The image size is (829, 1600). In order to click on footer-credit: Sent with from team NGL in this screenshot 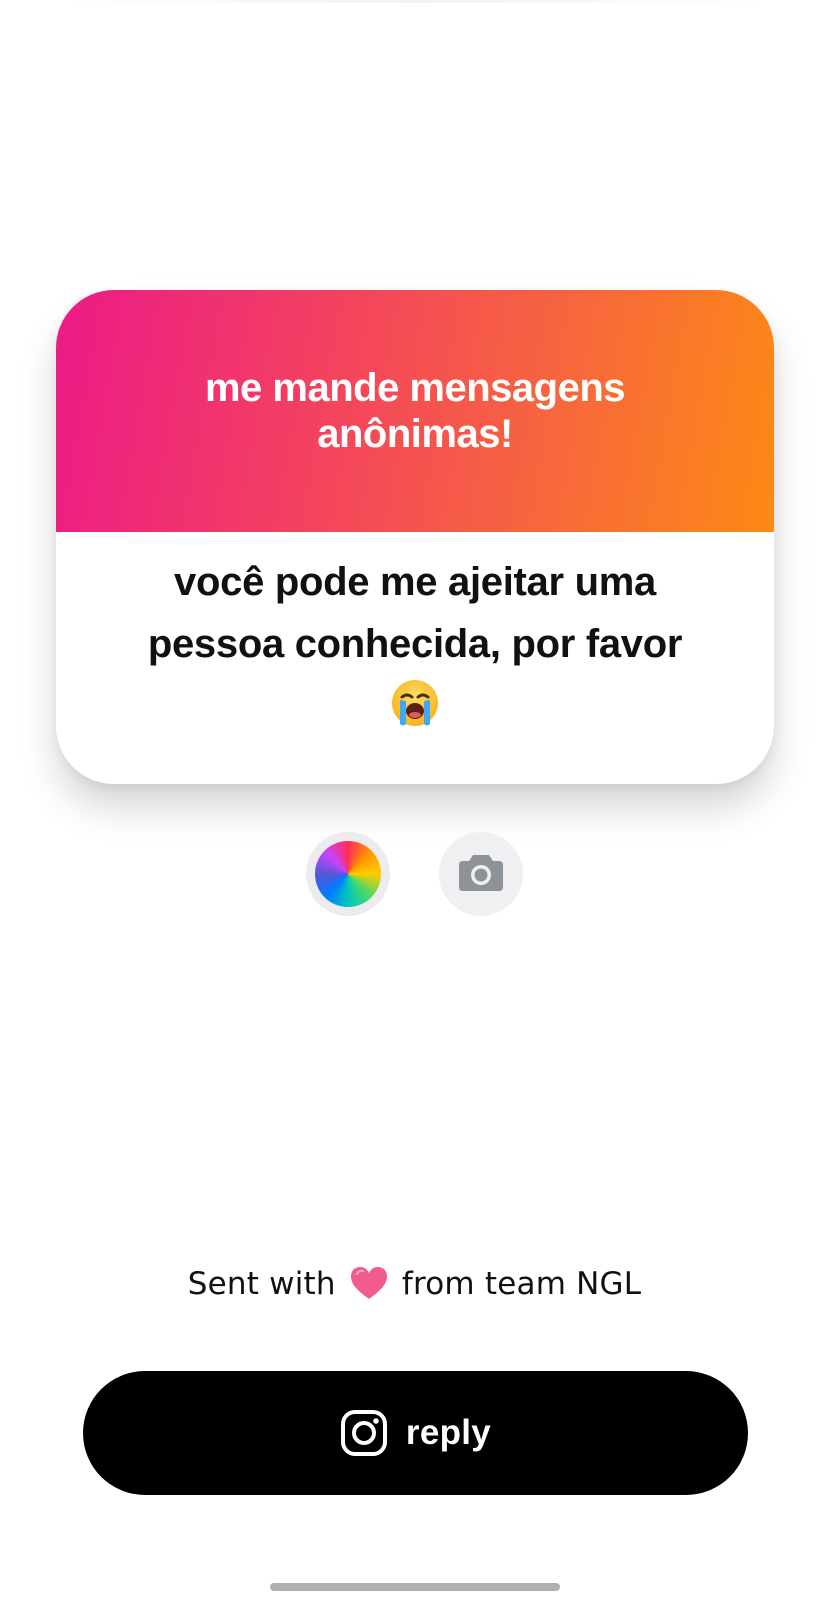, I will do `click(414, 1287)`.